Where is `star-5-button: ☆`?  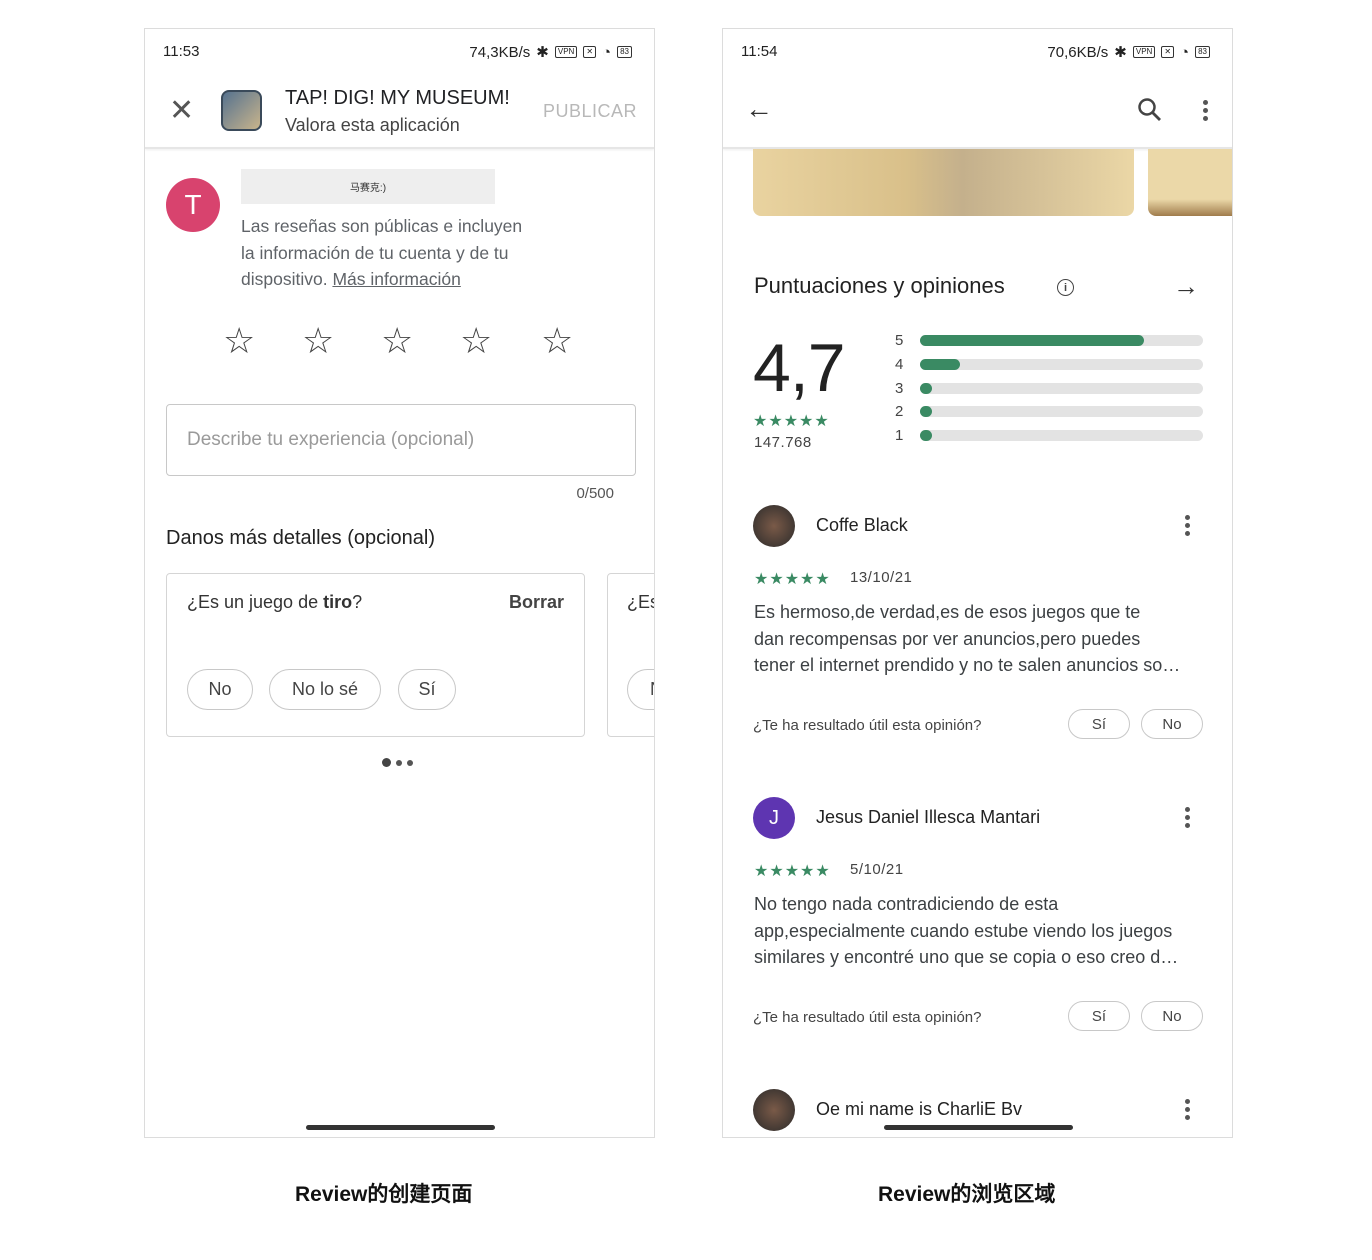
star-5-button: ☆ is located at coordinates (557, 341).